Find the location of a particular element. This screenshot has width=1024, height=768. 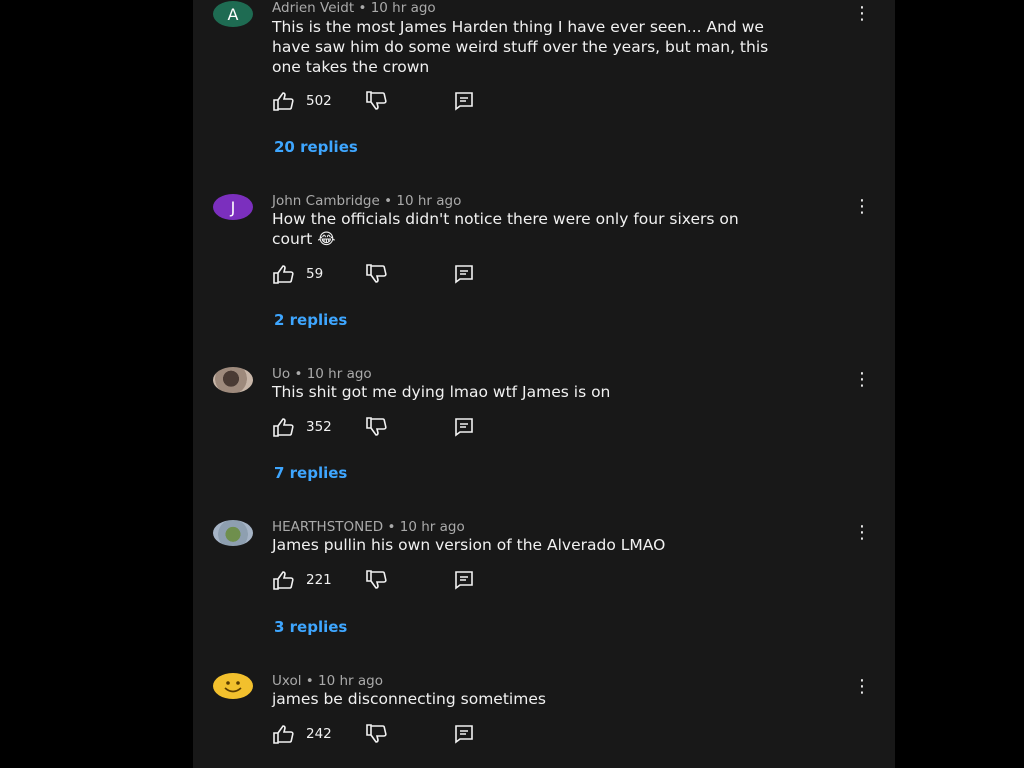

comment-text-line: james be disconnecting sometimes is located at coordinates (409, 699).